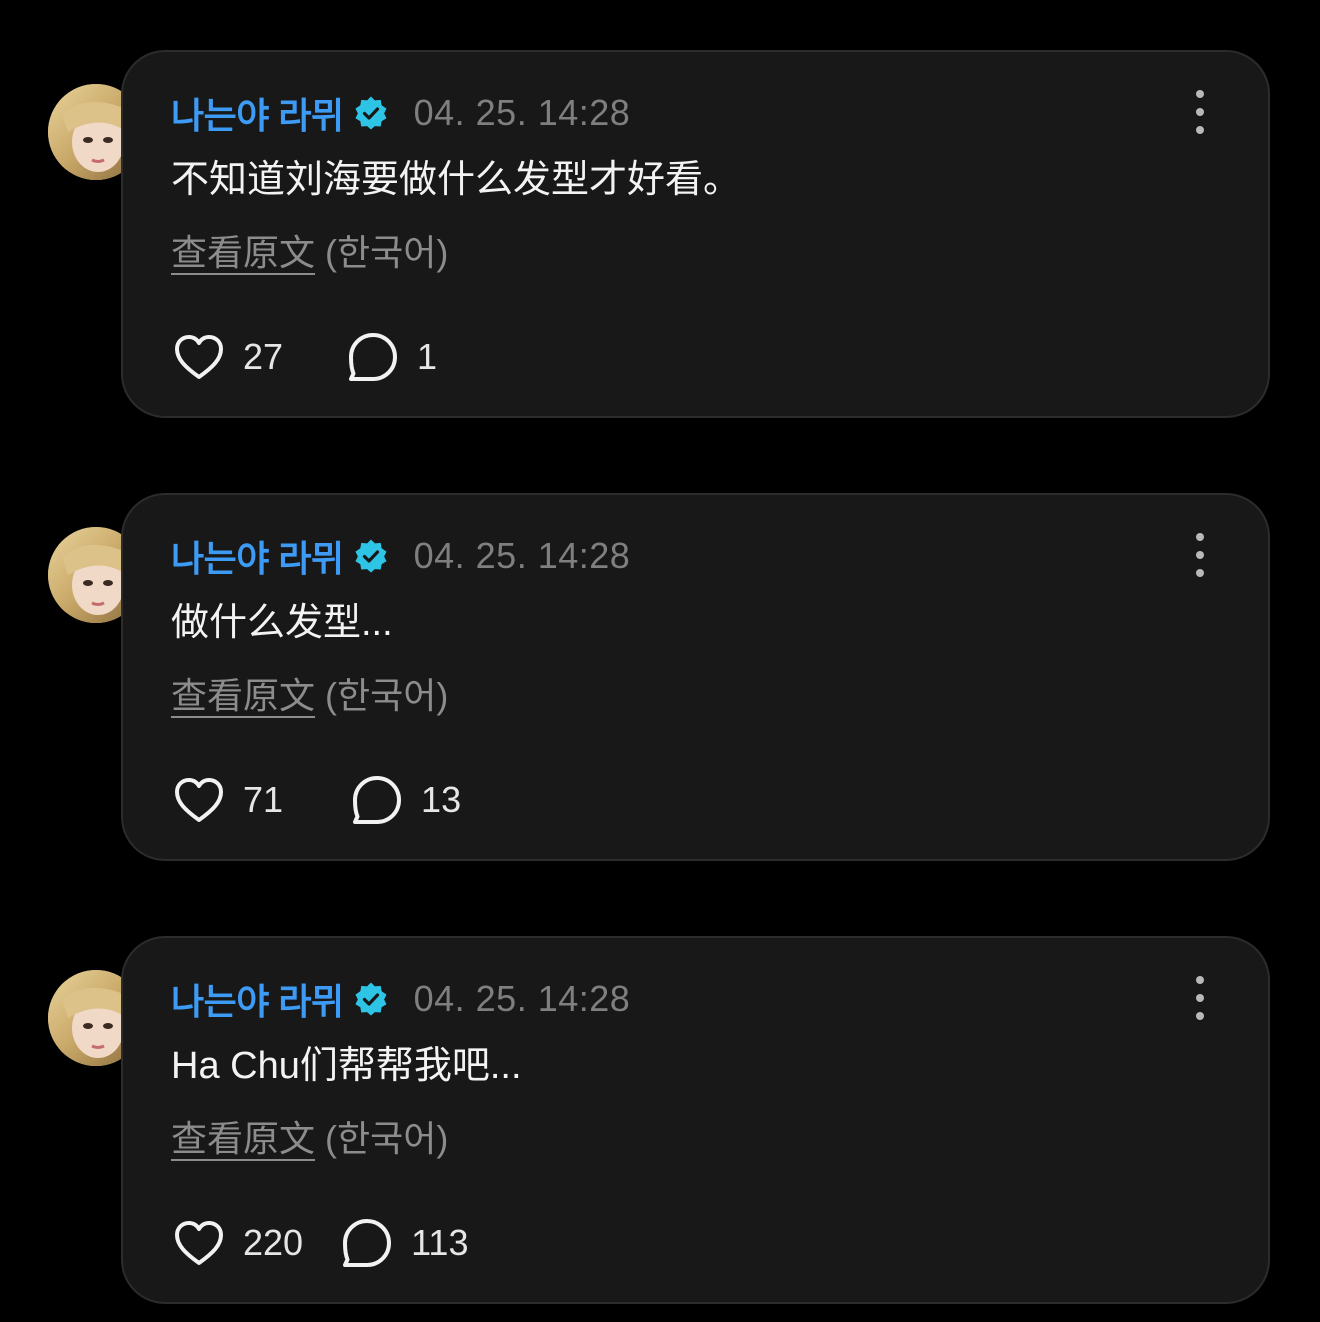 The width and height of the screenshot is (1320, 1322). Describe the element at coordinates (427, 356) in the screenshot. I see `reply-count: 1` at that location.